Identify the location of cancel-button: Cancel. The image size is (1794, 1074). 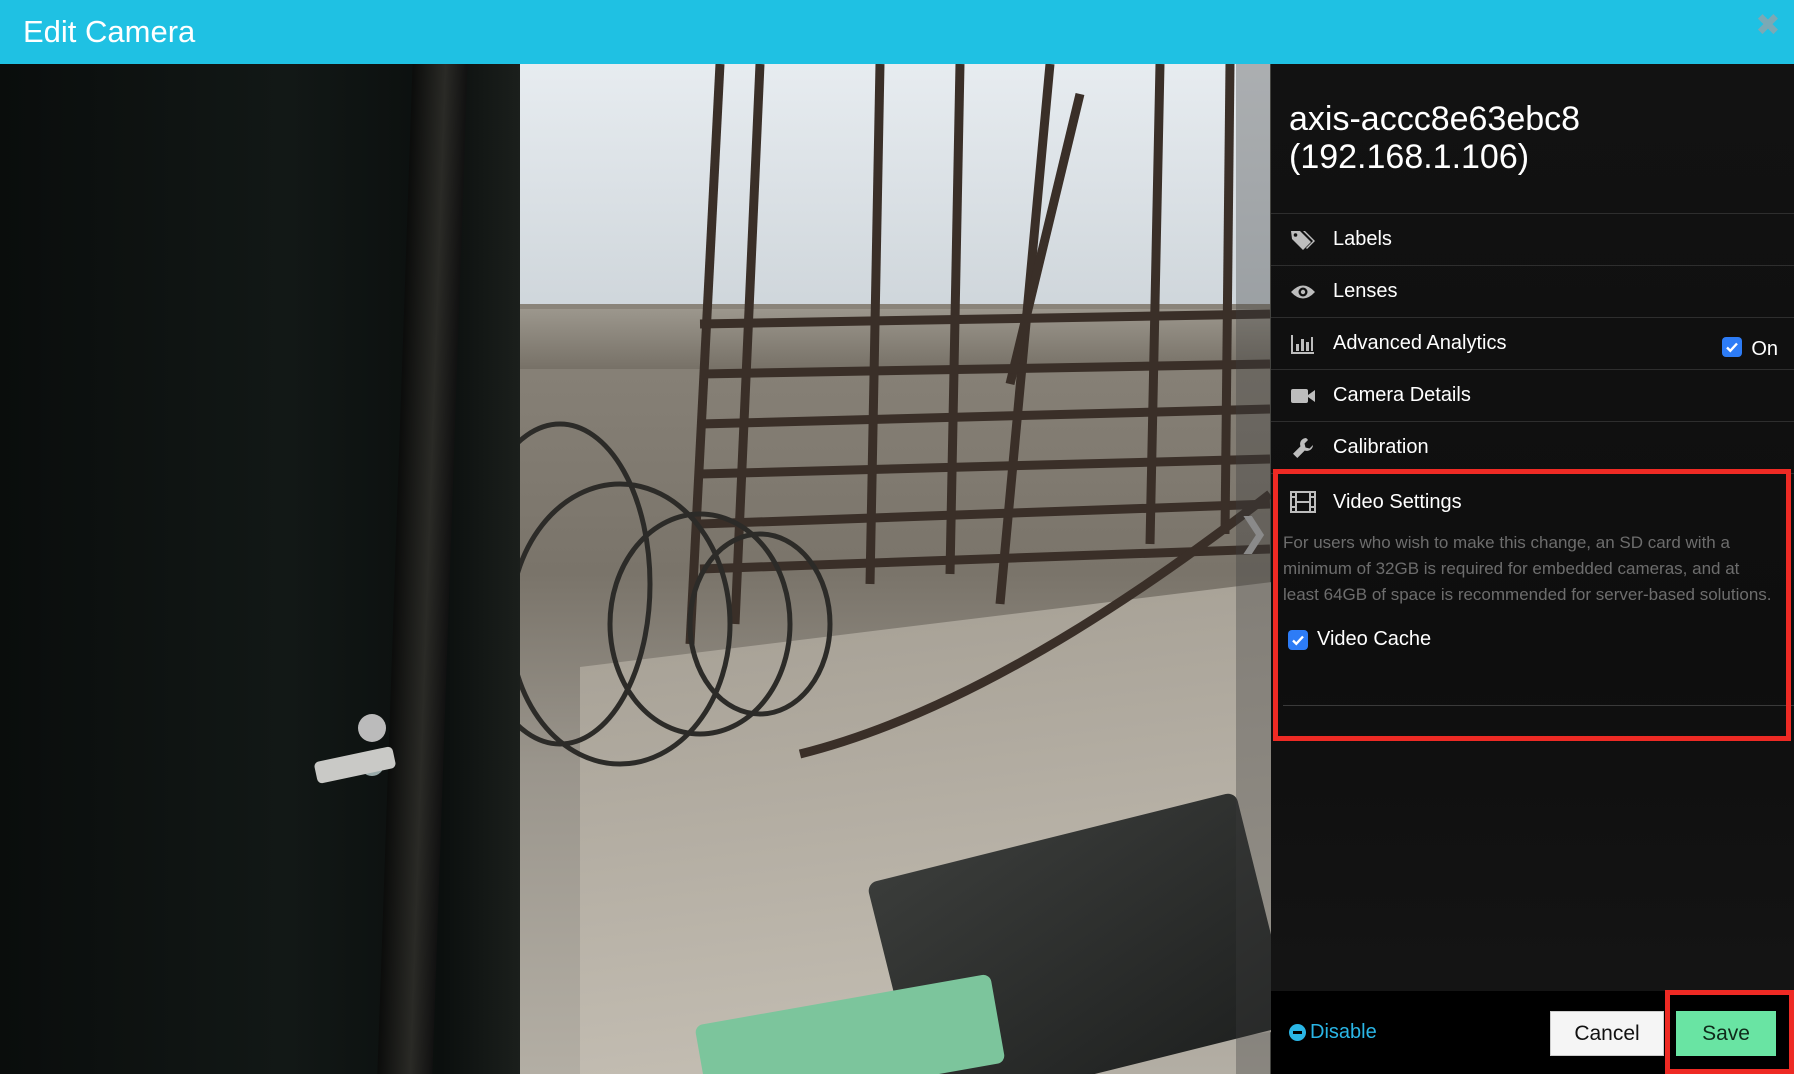
(1607, 1033).